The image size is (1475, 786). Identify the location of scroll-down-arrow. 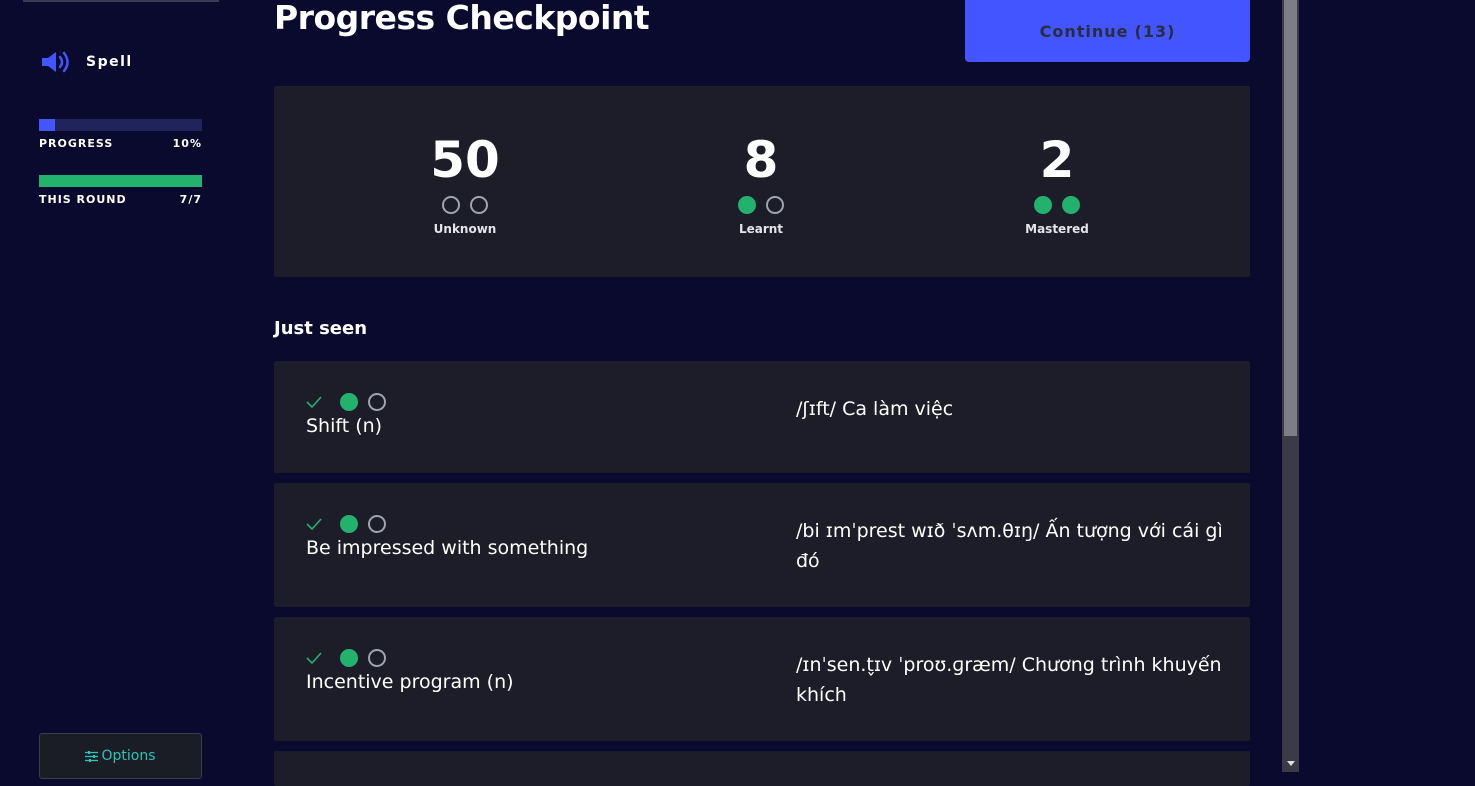
(1290, 763).